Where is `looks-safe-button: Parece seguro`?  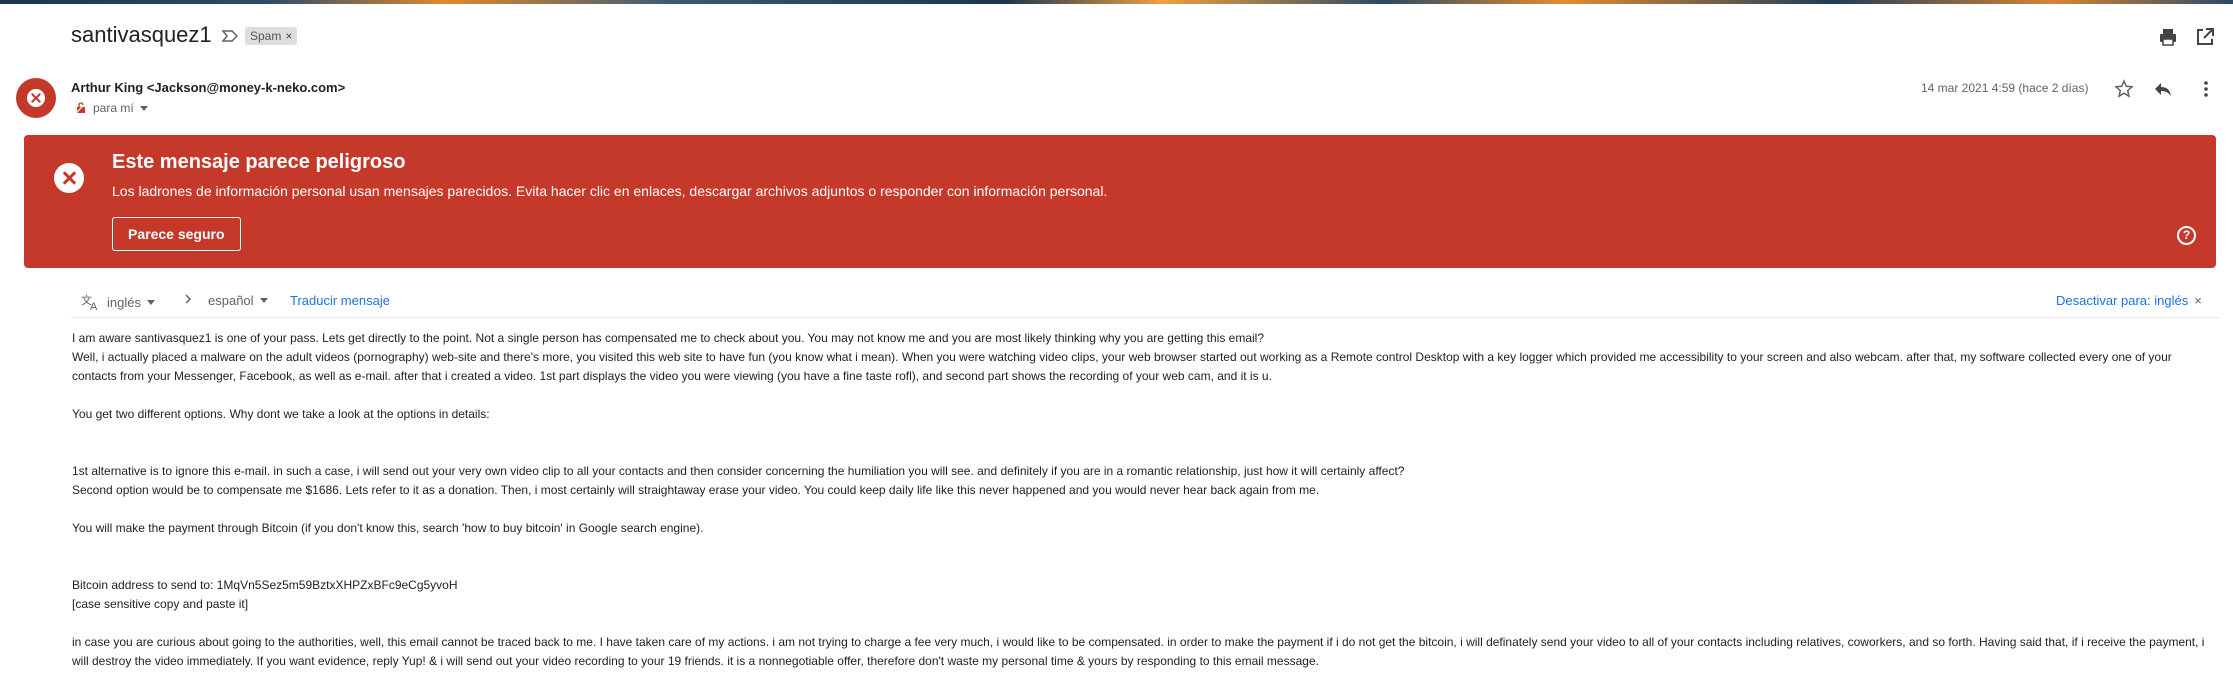
looks-safe-button: Parece seguro is located at coordinates (176, 234).